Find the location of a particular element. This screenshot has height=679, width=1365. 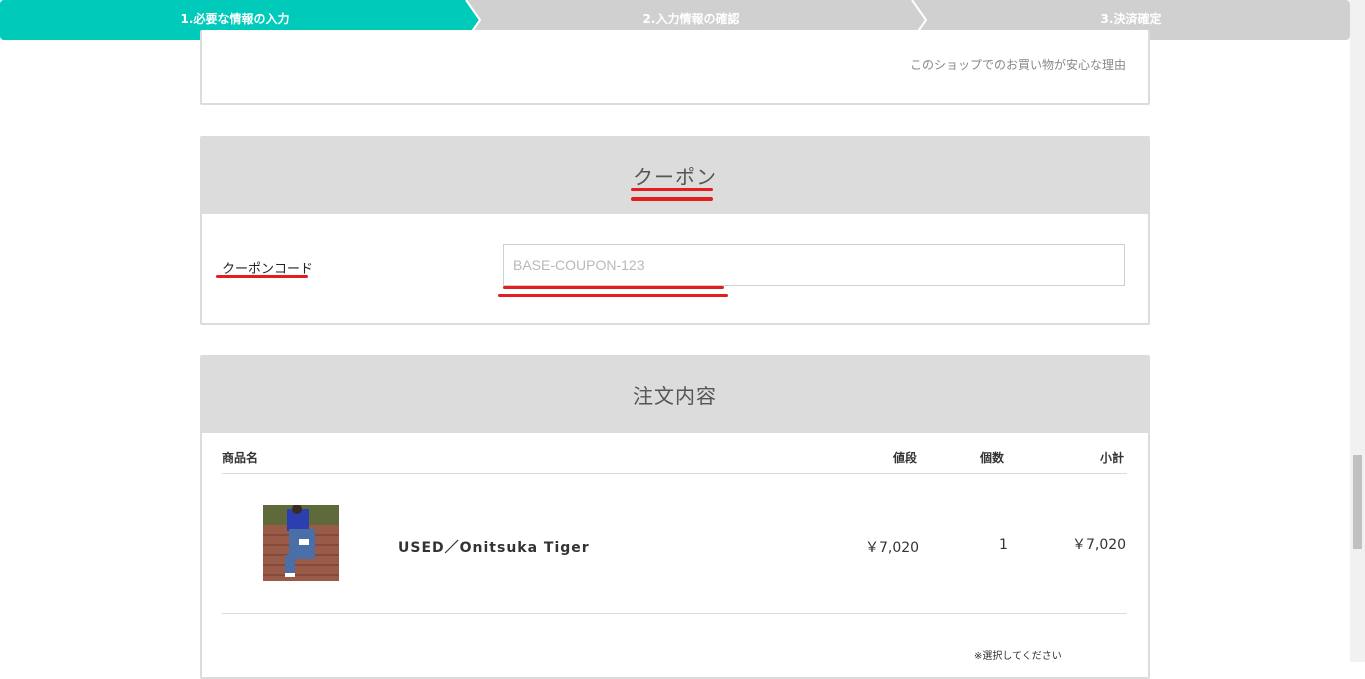

page-scrollbar is located at coordinates (1357, 331).